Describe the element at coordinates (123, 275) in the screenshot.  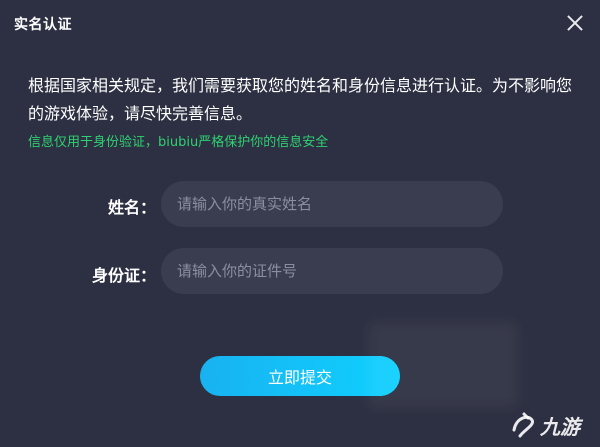
I see `id-label: 身份证：` at that location.